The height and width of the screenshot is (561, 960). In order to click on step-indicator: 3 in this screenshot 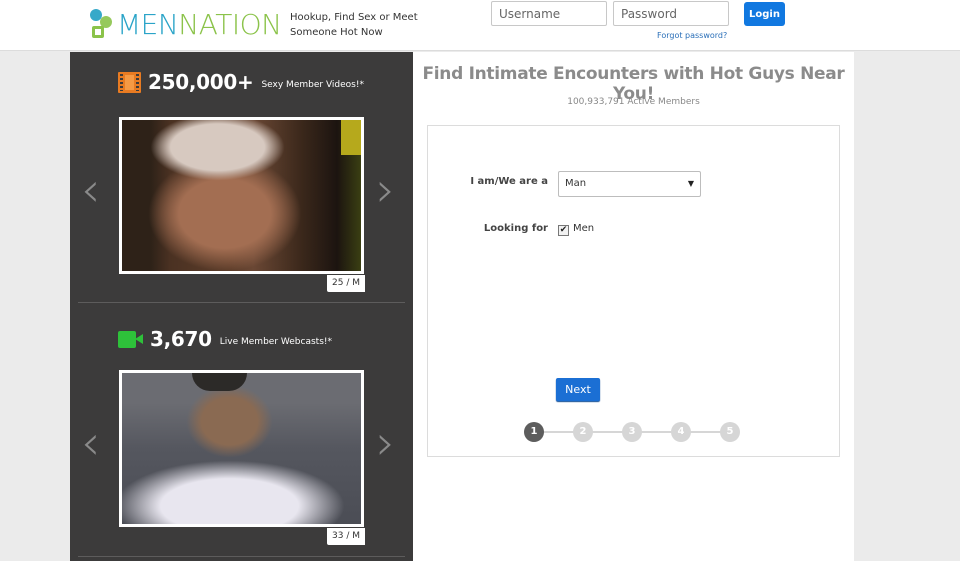, I will do `click(632, 432)`.